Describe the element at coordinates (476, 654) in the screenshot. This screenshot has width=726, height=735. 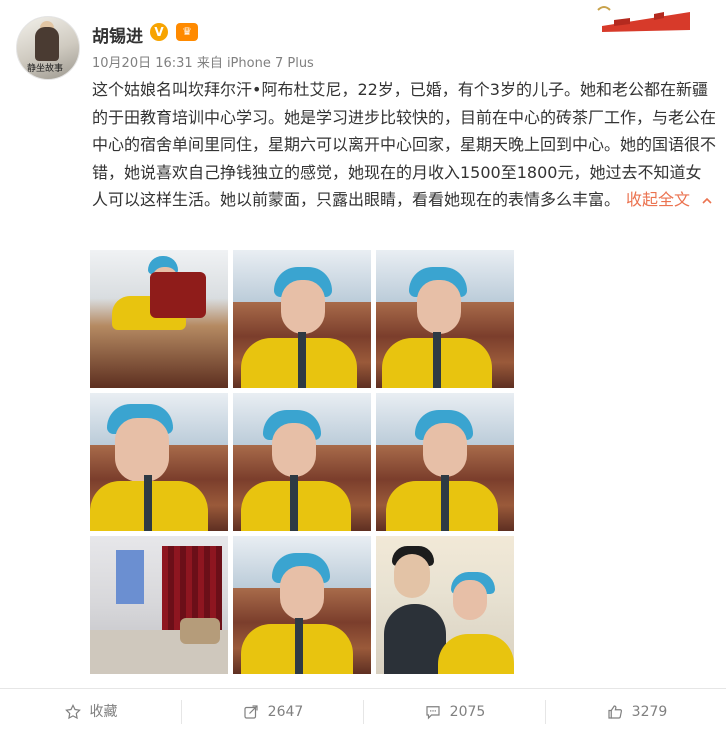
I see `jacket-shape` at that location.